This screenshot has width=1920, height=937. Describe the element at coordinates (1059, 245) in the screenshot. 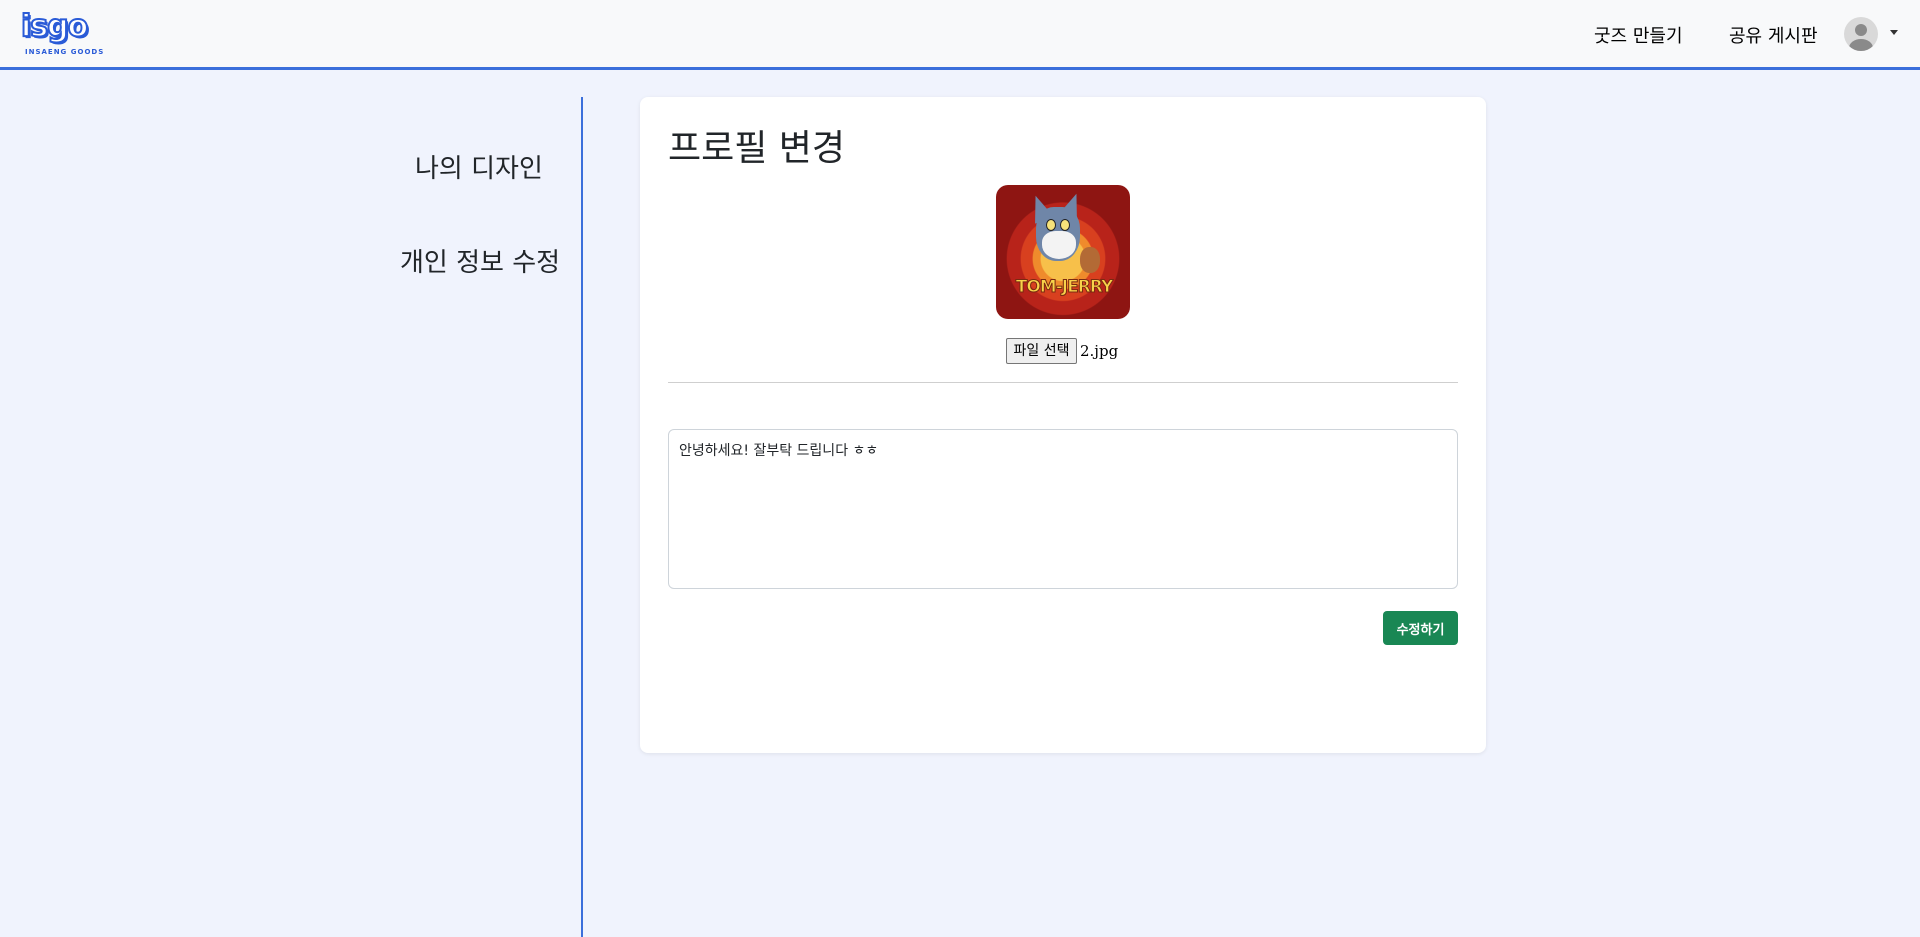

I see `image-tom-face` at that location.